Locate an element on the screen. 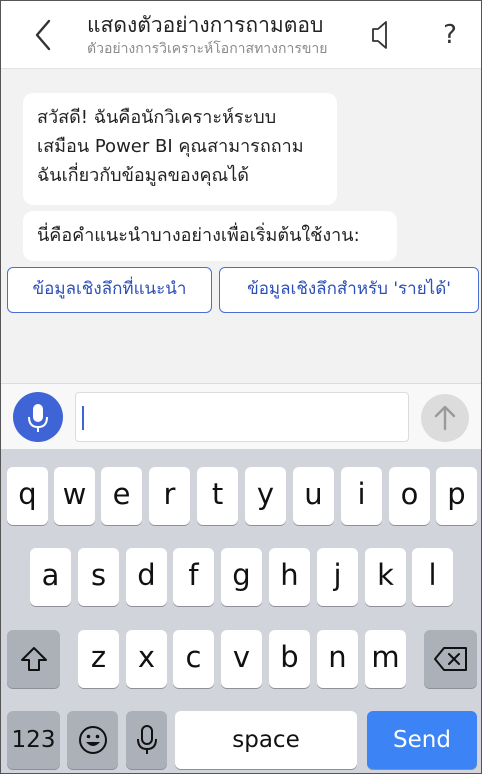  shift-key is located at coordinates (33, 659).